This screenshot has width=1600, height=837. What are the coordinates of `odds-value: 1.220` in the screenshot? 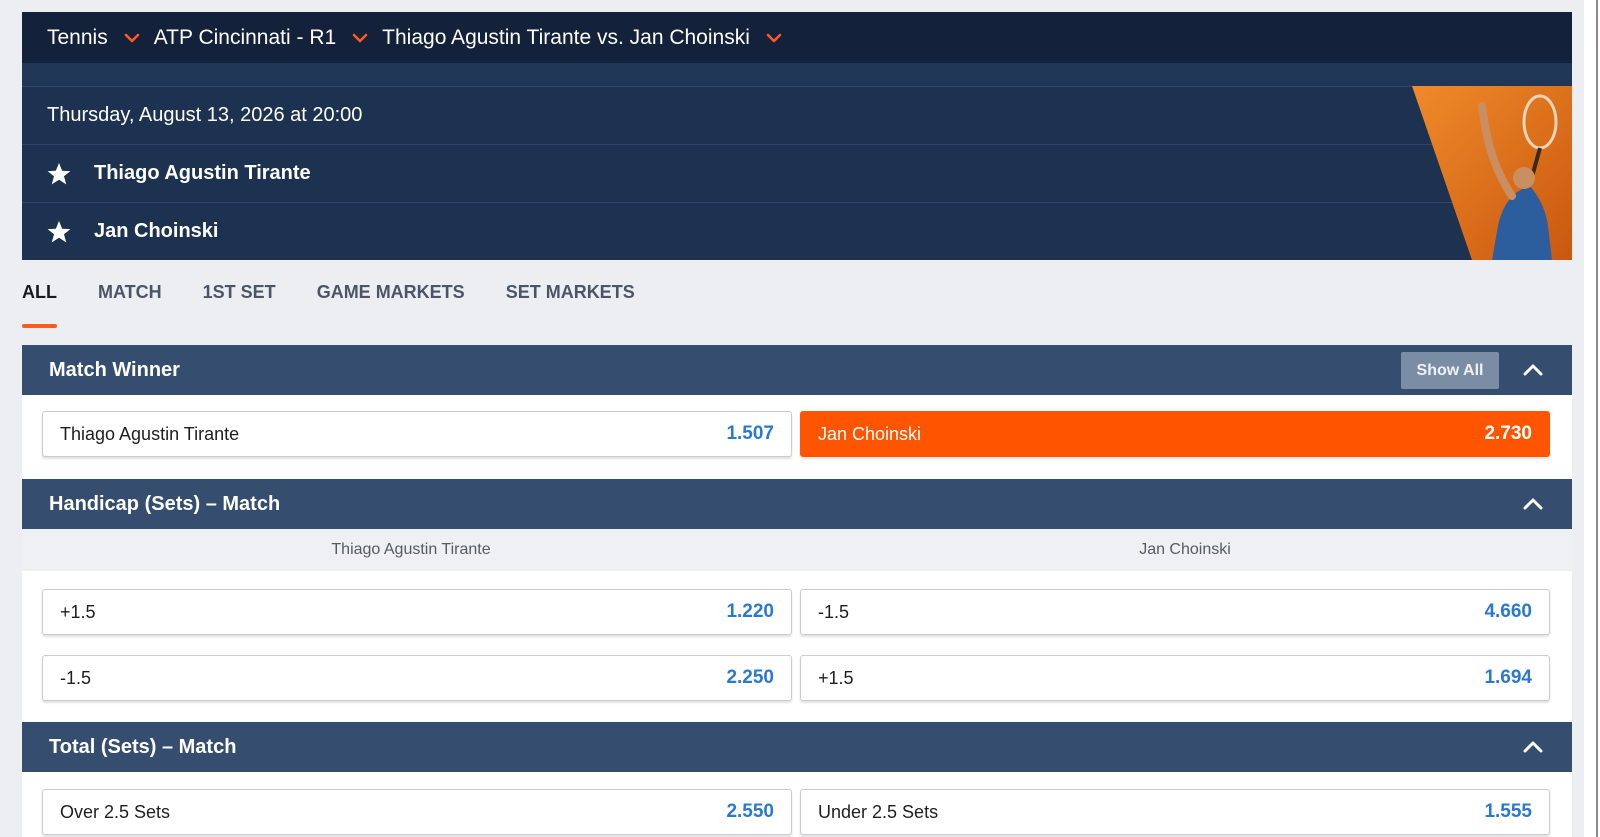 It's located at (750, 611).